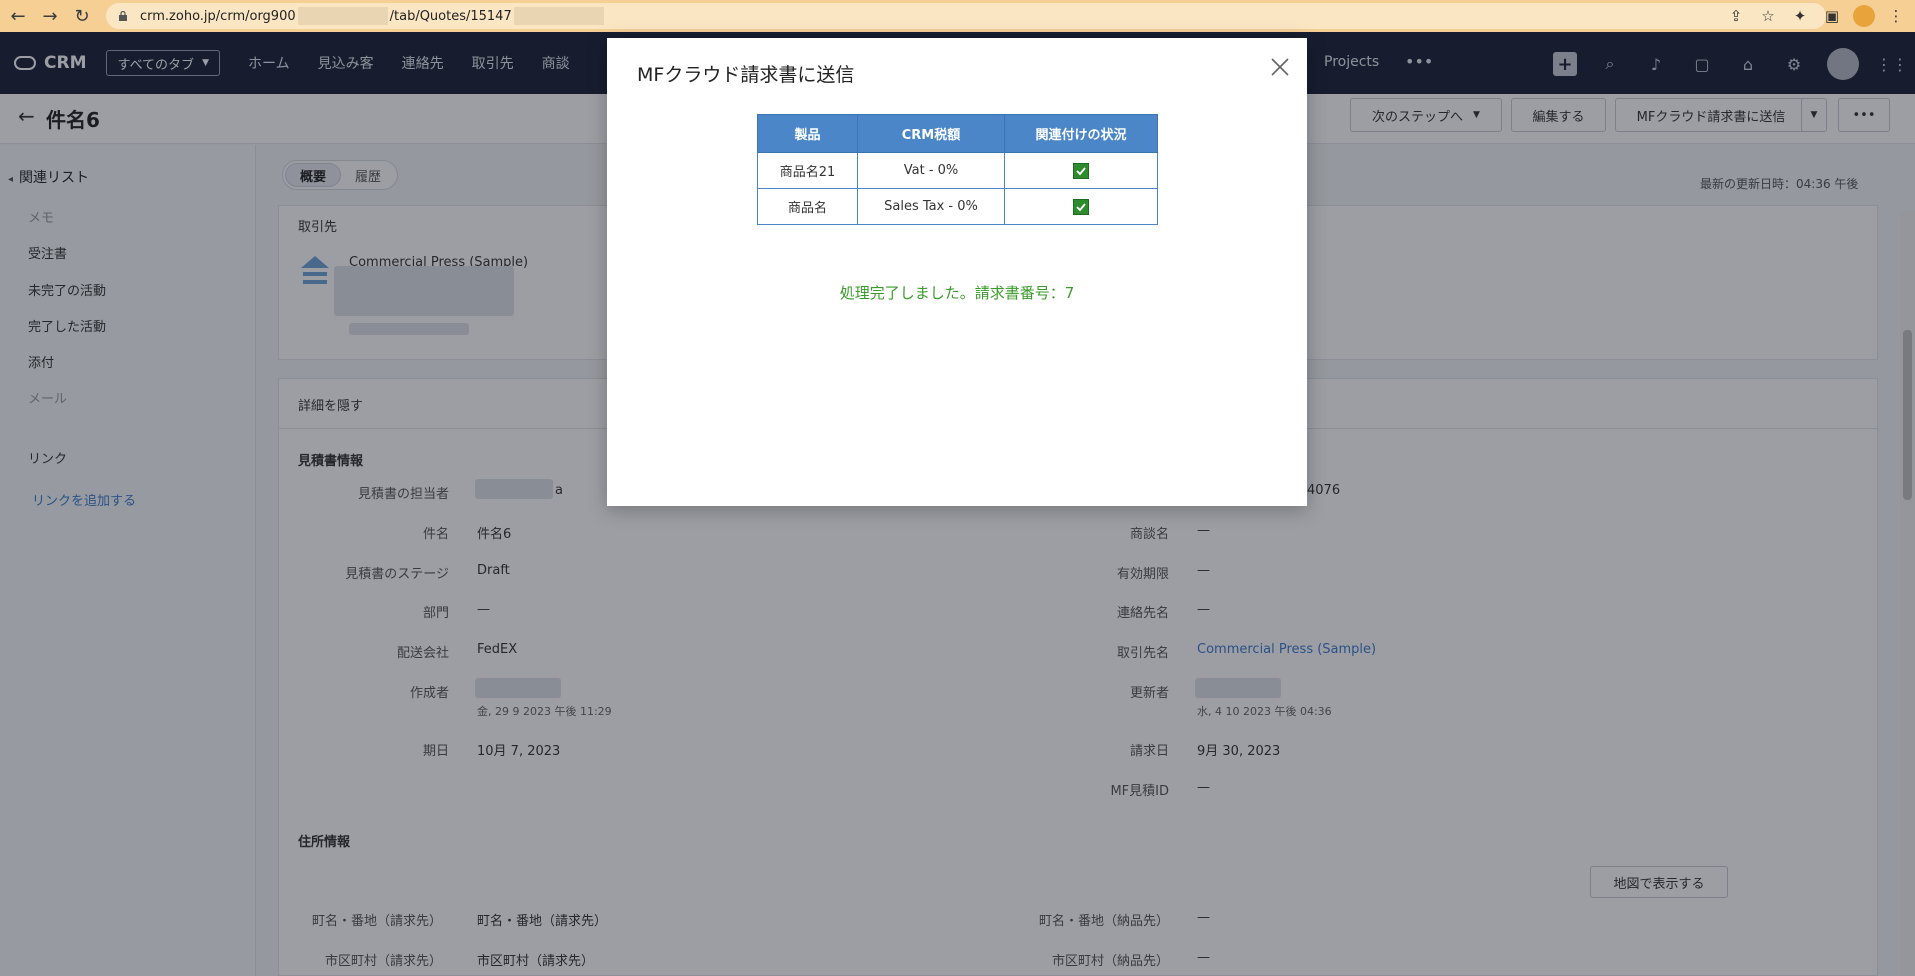 Image resolution: width=1915 pixels, height=976 pixels. I want to click on column-header-status: 関連付けの状況, so click(1081, 133).